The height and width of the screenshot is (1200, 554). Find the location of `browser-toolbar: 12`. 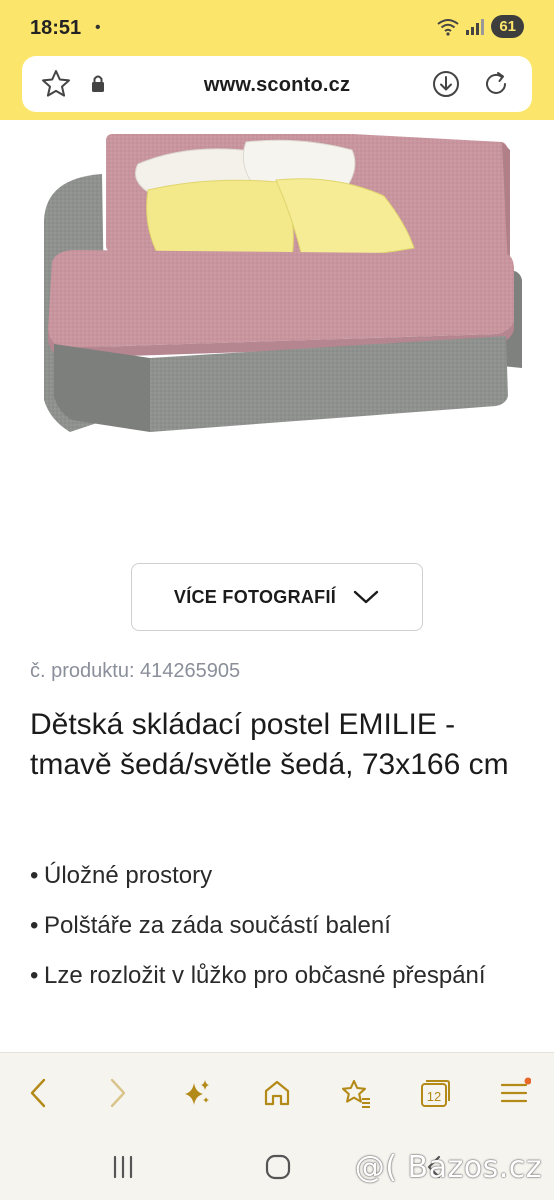

browser-toolbar: 12 is located at coordinates (277, 1092).